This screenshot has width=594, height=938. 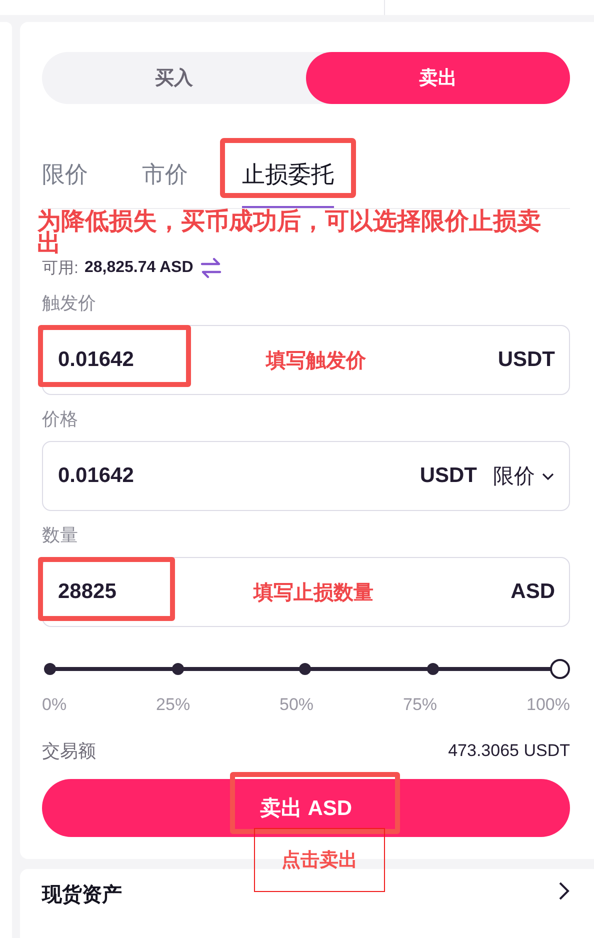 What do you see at coordinates (306, 476) in the screenshot?
I see `input-field: 0.01642 USDT 限价` at bounding box center [306, 476].